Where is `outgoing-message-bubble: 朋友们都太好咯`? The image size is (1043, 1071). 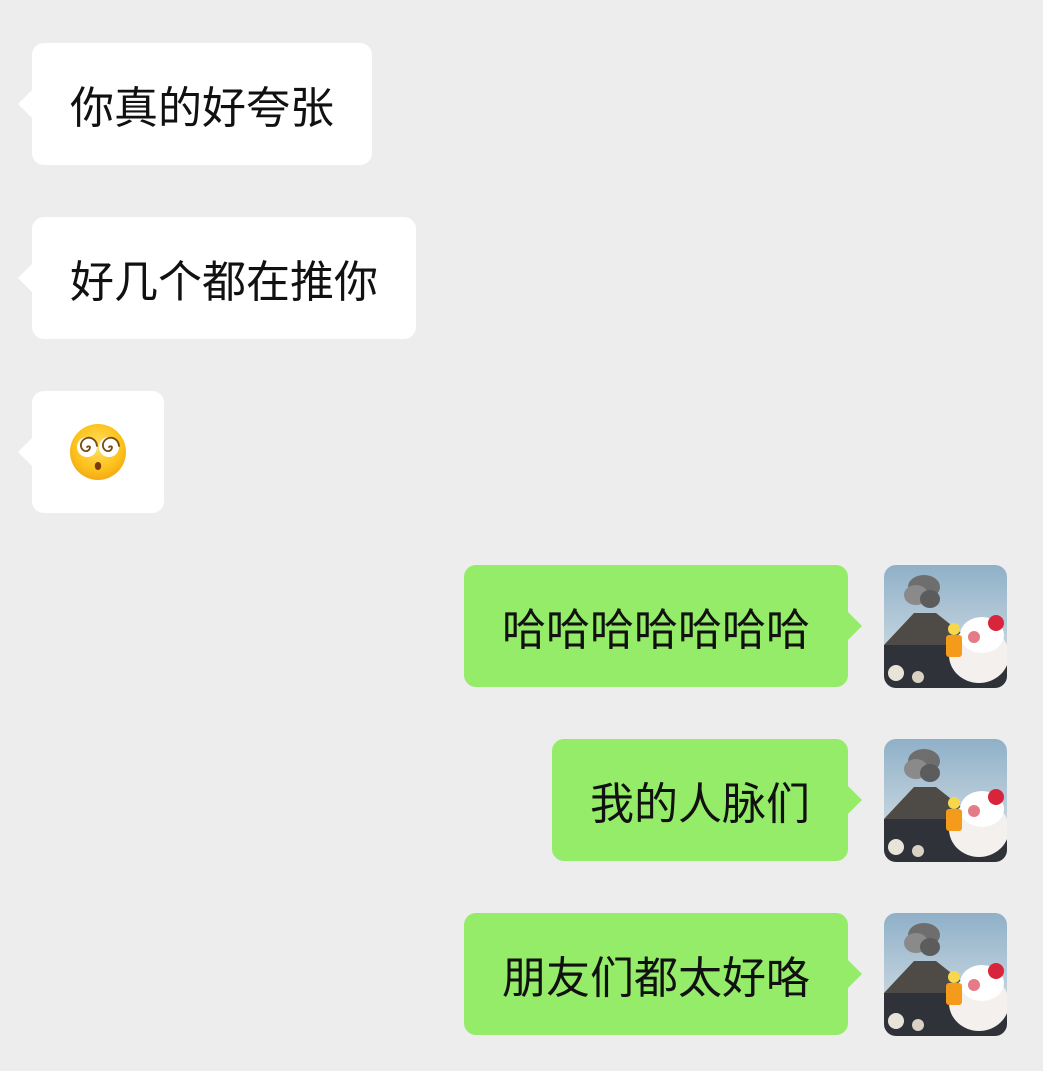 outgoing-message-bubble: 朋友们都太好咯 is located at coordinates (663, 974).